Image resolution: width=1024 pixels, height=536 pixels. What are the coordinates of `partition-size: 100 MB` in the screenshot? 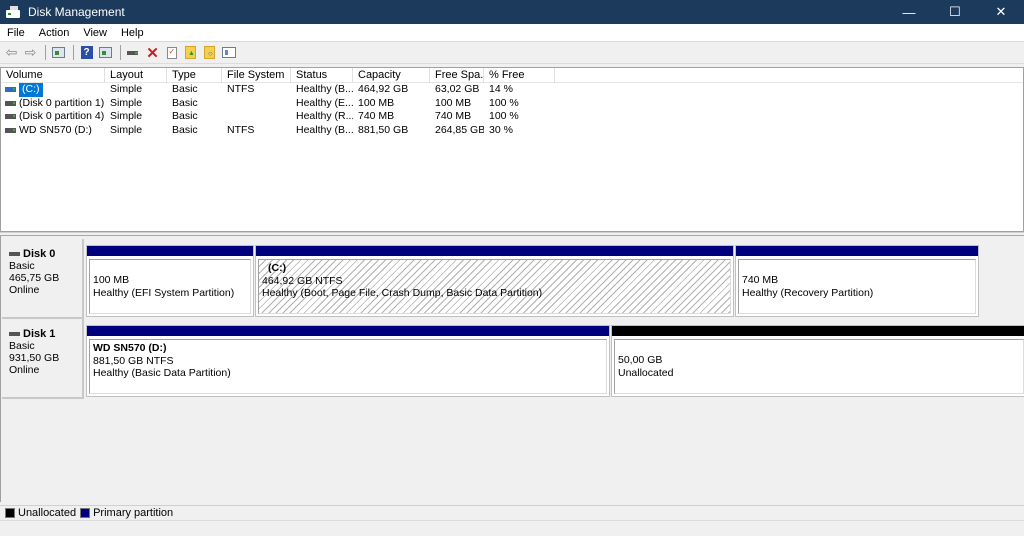 It's located at (111, 280).